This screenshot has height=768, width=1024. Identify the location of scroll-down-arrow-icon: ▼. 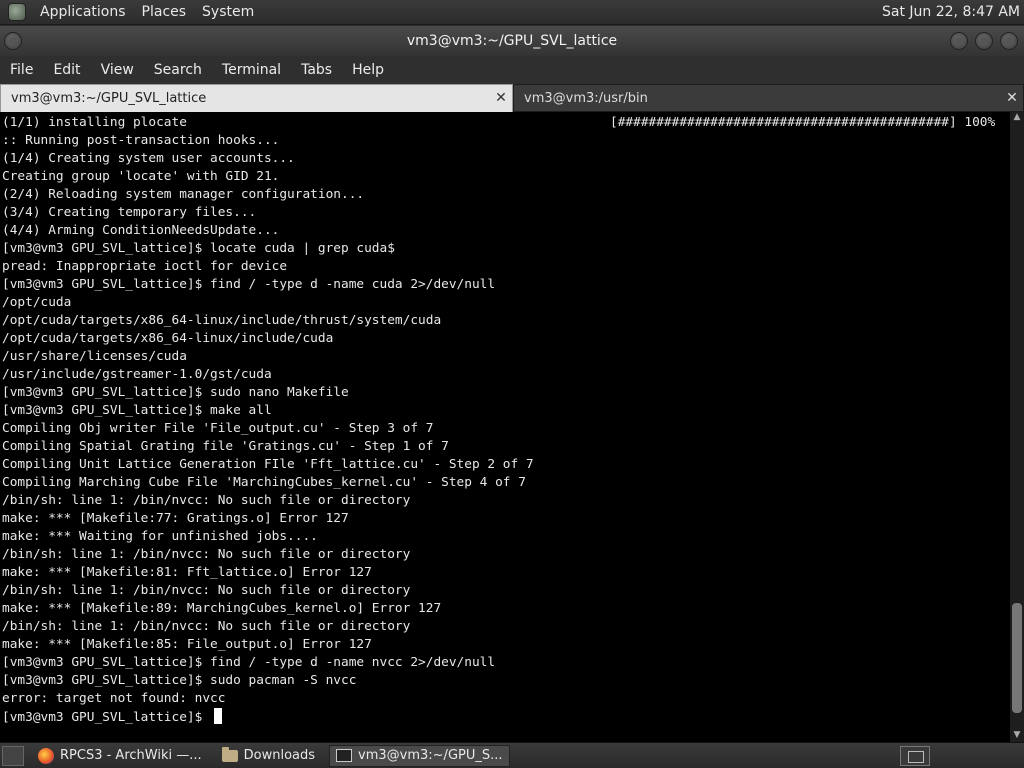
(1017, 736).